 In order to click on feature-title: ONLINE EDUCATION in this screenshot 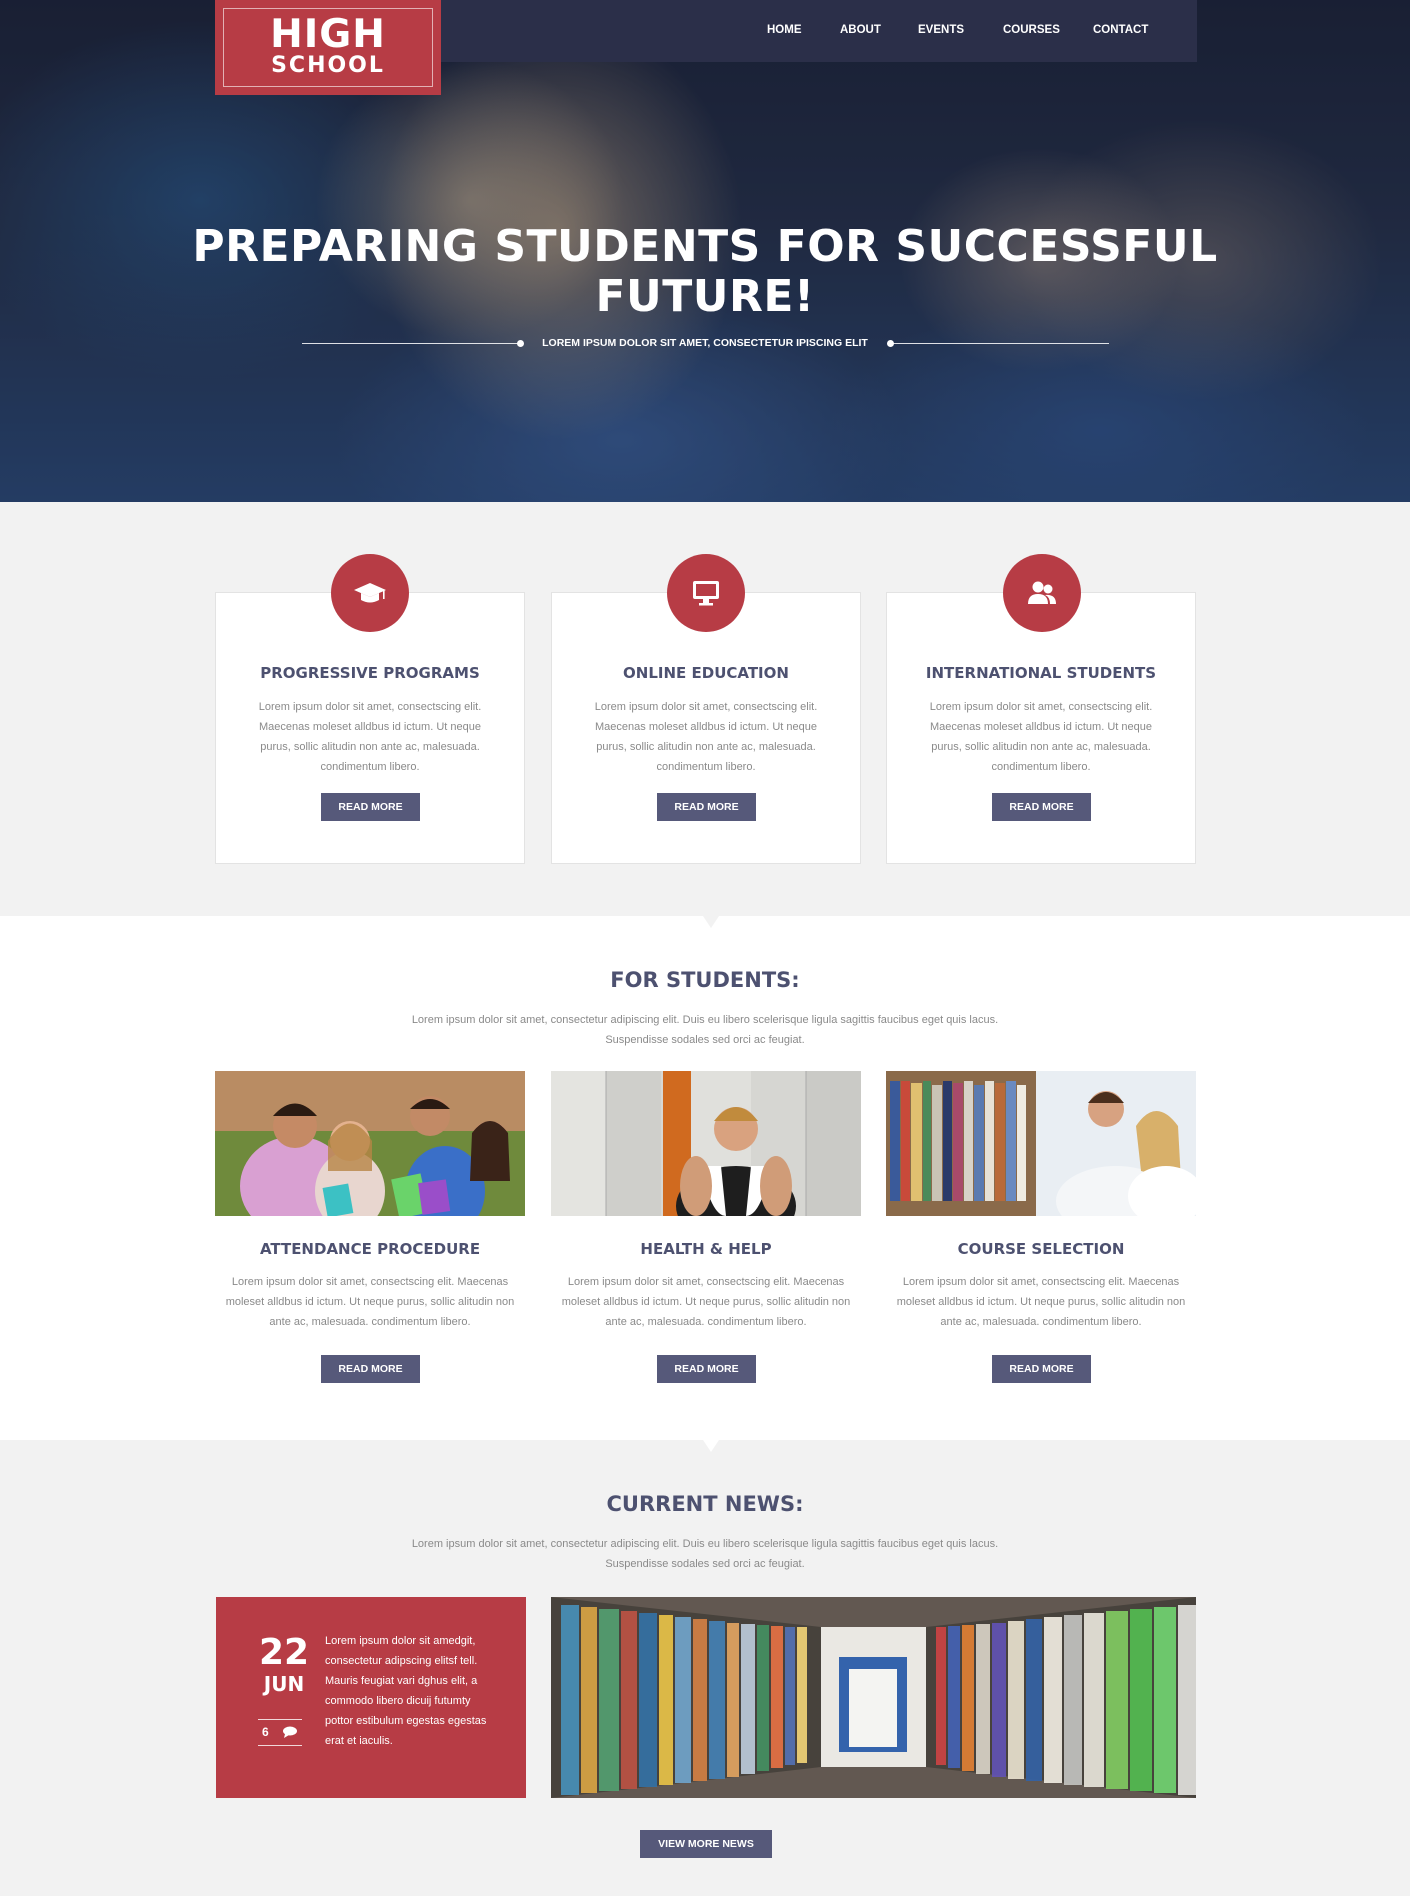, I will do `click(706, 673)`.